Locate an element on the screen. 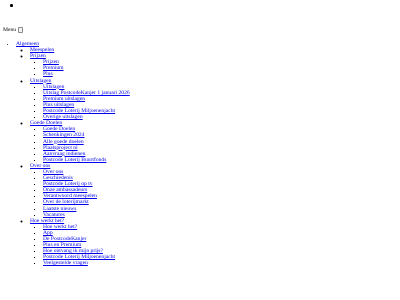  nav-link-op-tv: Postcode Loterij op tv is located at coordinates (68, 184).